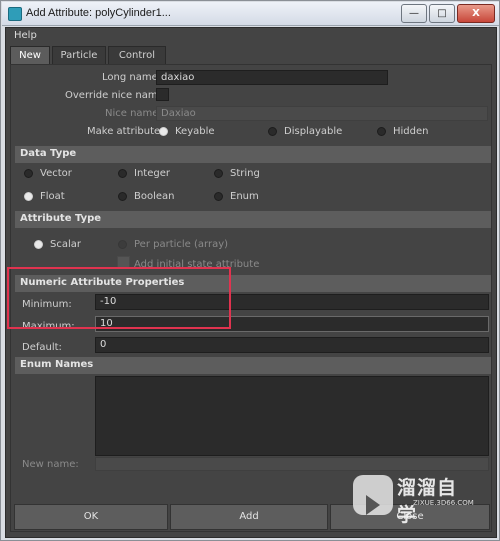  Describe the element at coordinates (28, 173) in the screenshot. I see `vector-radio` at that location.